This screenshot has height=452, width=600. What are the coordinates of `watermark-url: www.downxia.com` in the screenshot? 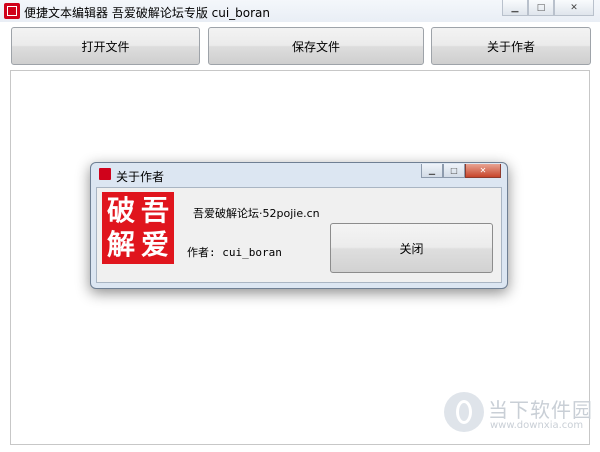 It's located at (537, 425).